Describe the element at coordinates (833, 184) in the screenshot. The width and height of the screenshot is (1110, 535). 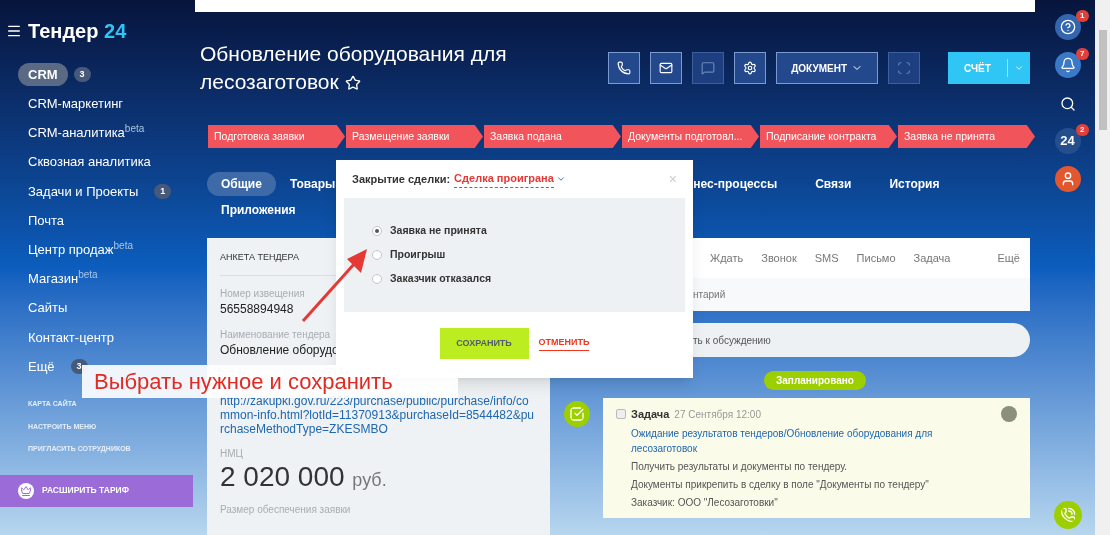
I see `section-tab: Связи` at that location.